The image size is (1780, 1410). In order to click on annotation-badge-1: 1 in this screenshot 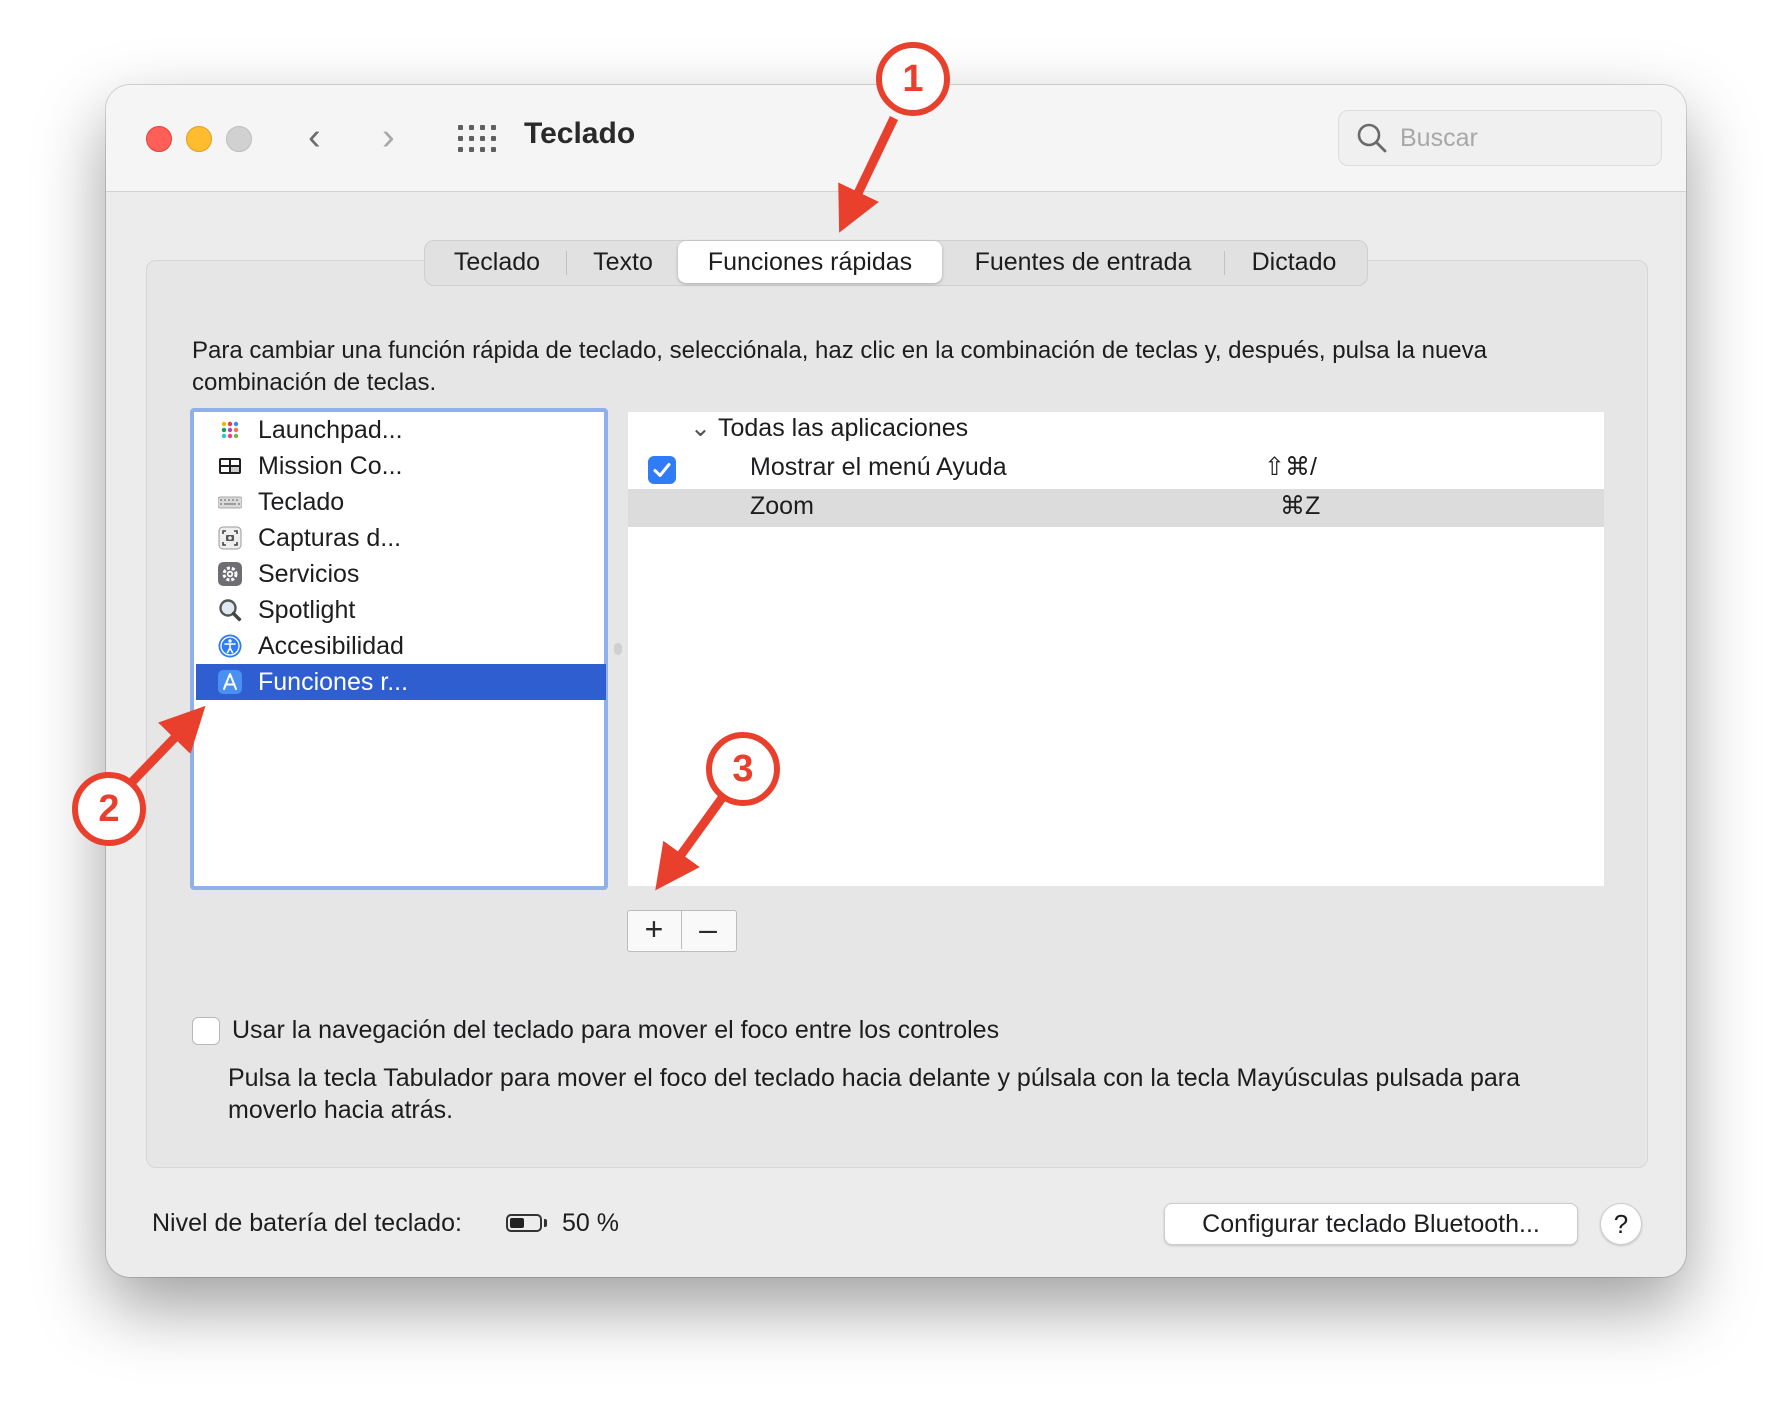, I will do `click(913, 79)`.